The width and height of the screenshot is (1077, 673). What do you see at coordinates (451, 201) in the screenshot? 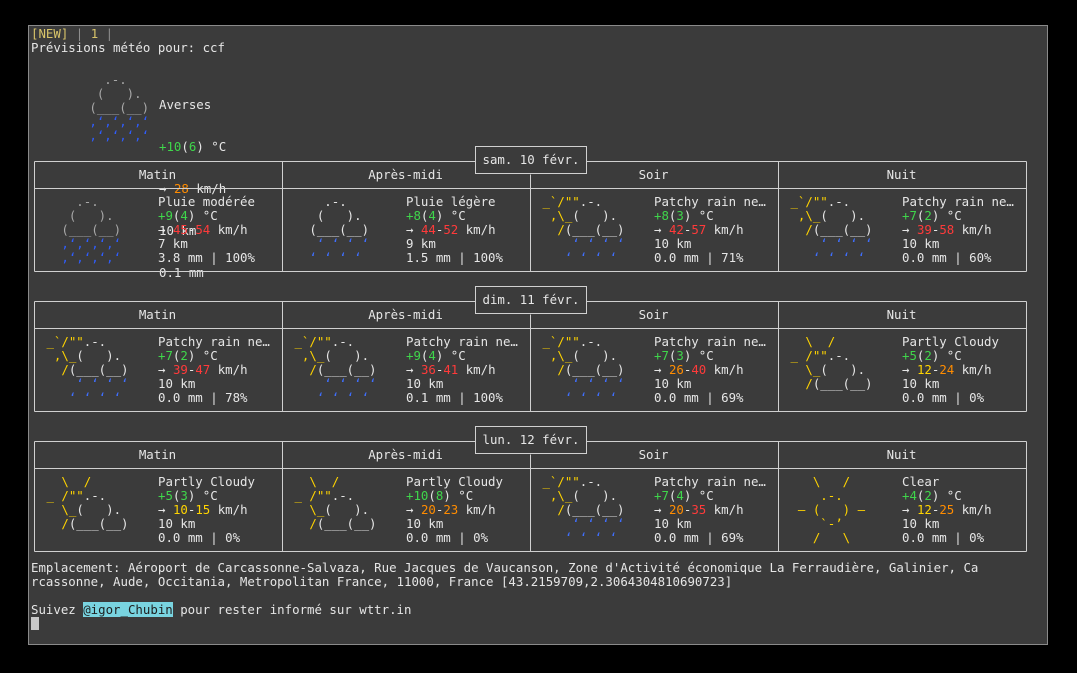
I see `condition-text: Pluie légère` at bounding box center [451, 201].